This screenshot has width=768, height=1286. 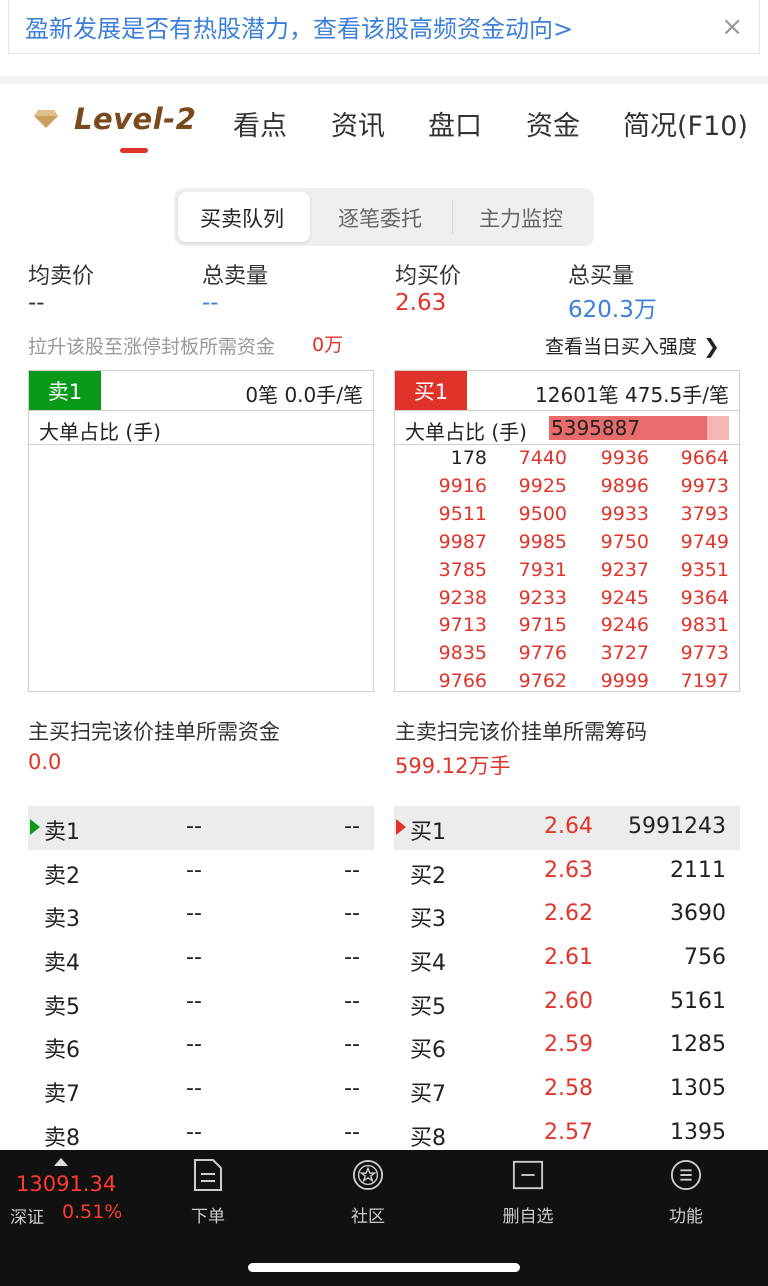 I want to click on sell1-tag: 卖1, so click(x=65, y=390).